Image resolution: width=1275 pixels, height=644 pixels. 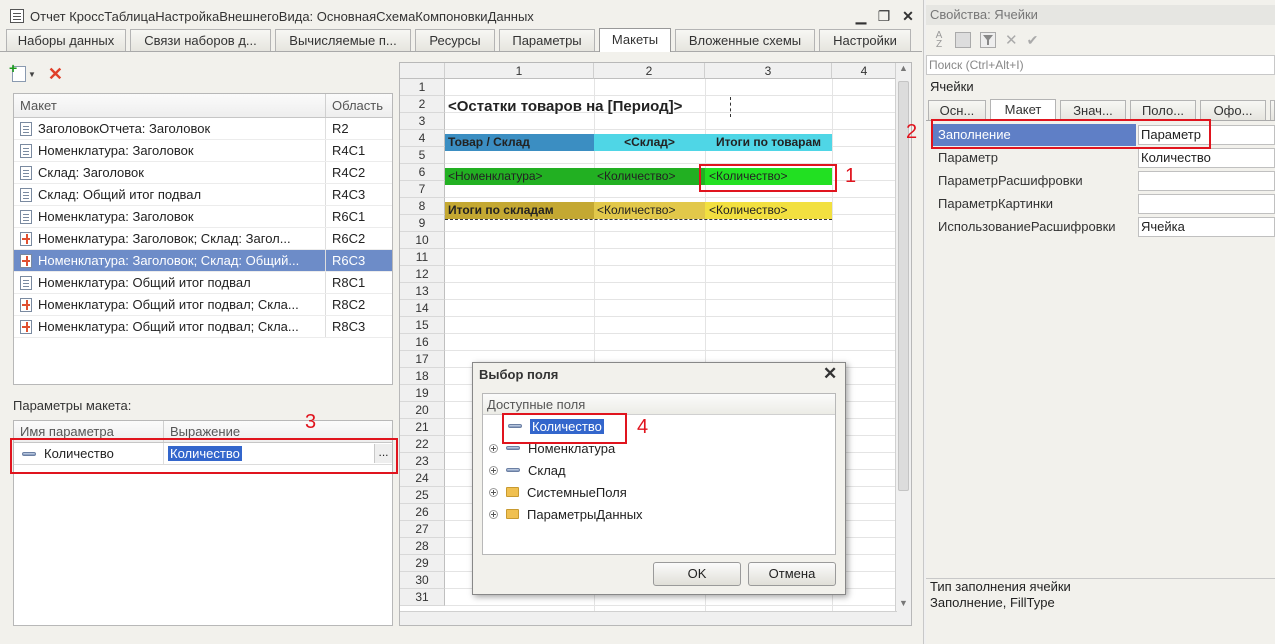 What do you see at coordinates (865, 40) in the screenshot?
I see `tab-settings: Настройки` at bounding box center [865, 40].